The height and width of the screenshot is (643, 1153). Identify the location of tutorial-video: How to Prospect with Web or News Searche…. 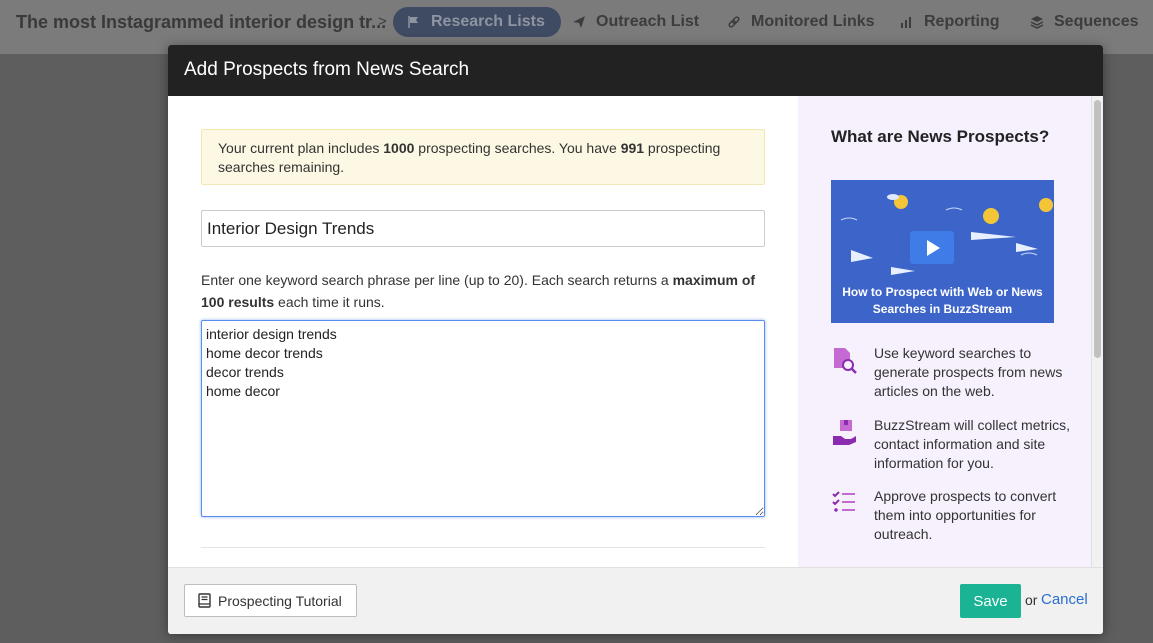
(942, 251).